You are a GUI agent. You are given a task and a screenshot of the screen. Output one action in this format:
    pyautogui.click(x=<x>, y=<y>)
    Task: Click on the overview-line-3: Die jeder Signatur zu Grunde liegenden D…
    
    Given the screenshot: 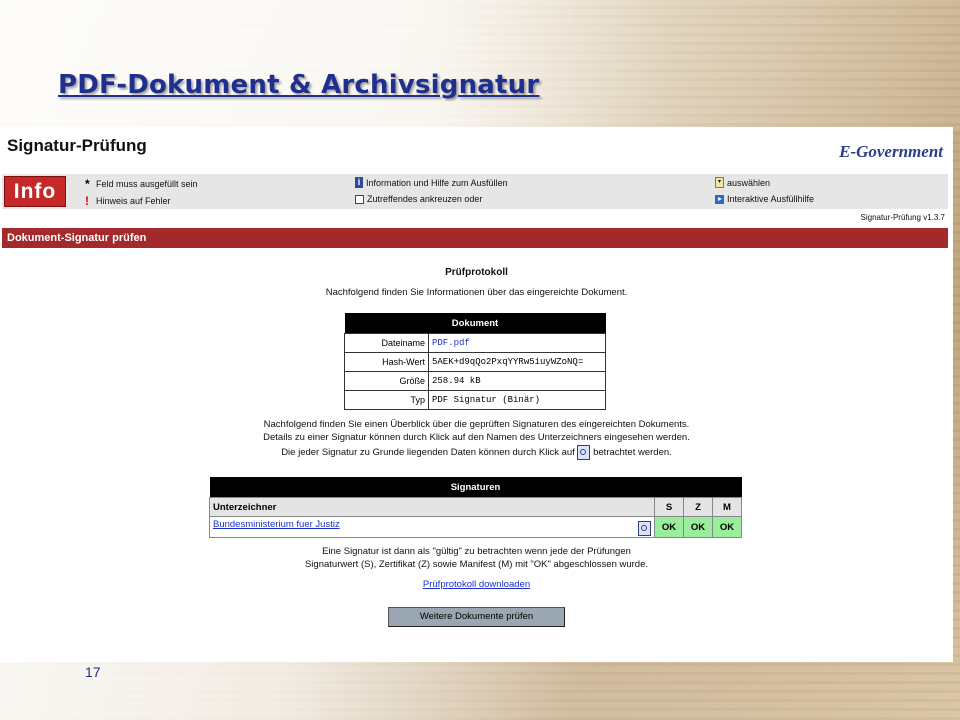 What is the action you would take?
    pyautogui.click(x=476, y=452)
    